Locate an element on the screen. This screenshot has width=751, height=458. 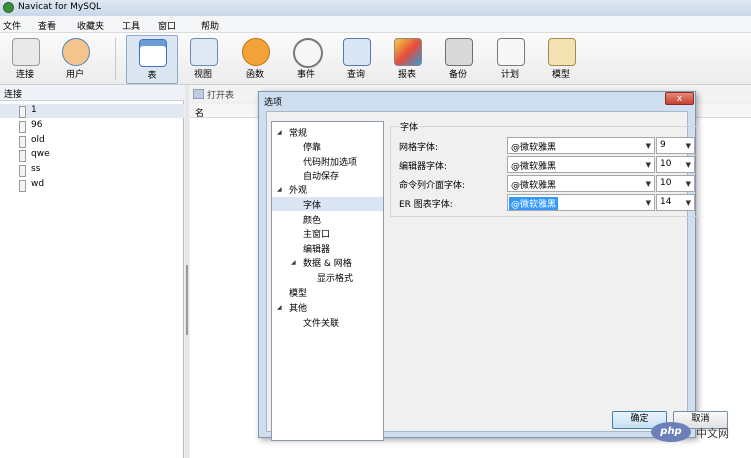
menu-favorites: 收藏夹 is located at coordinates (90, 25).